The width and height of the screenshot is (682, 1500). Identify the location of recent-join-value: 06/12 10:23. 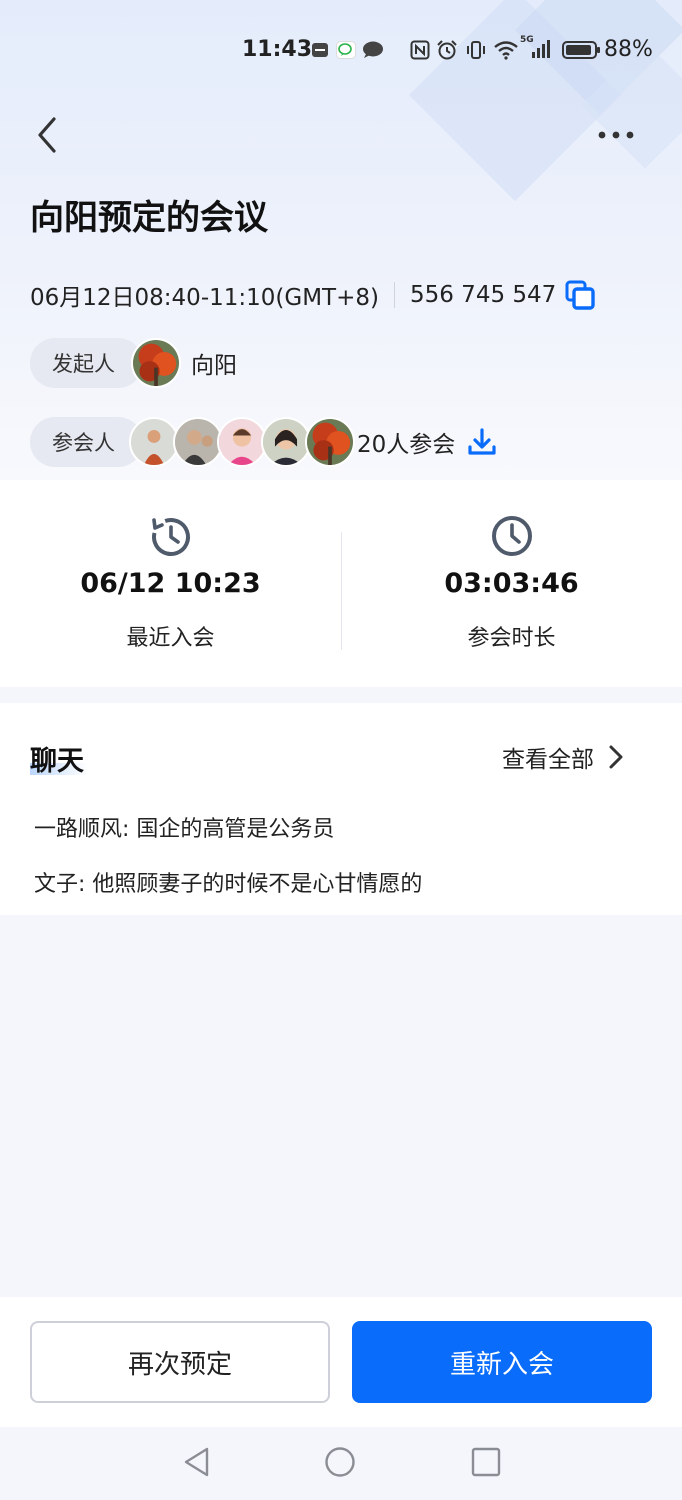
(170, 583).